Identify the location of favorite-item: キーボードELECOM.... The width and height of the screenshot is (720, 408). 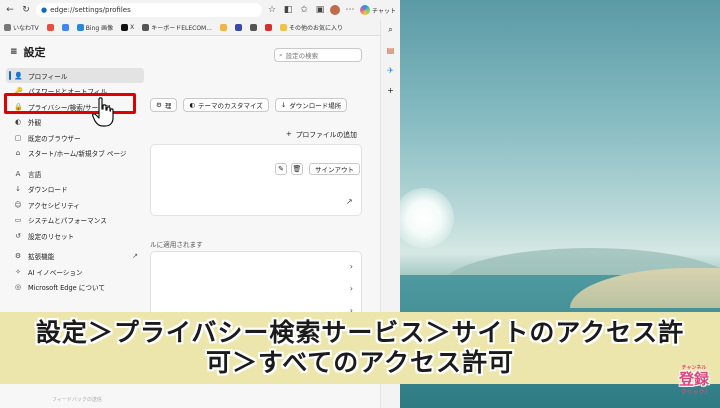
(177, 27).